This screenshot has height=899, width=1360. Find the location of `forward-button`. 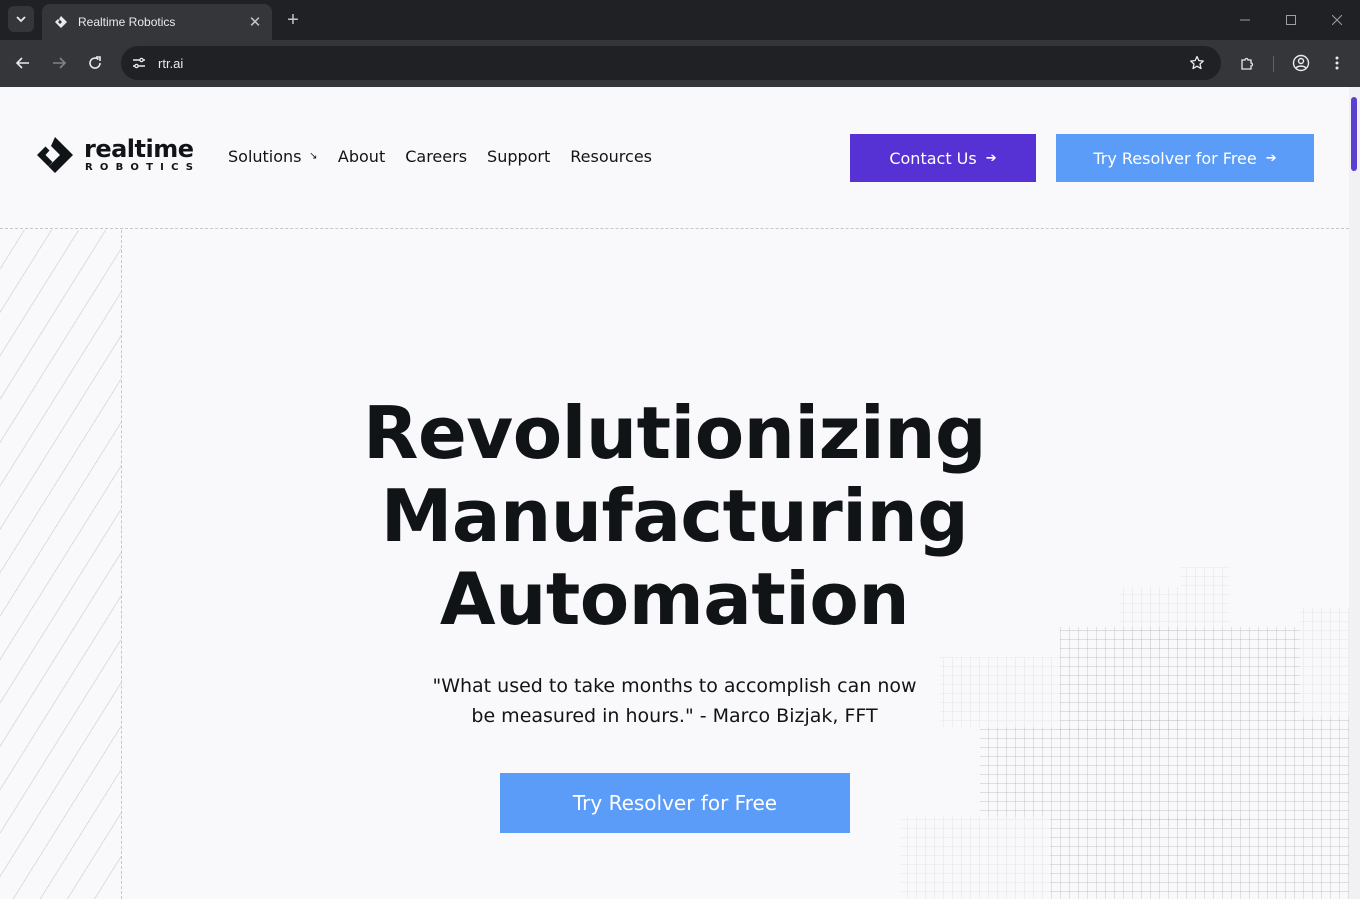

forward-button is located at coordinates (59, 63).